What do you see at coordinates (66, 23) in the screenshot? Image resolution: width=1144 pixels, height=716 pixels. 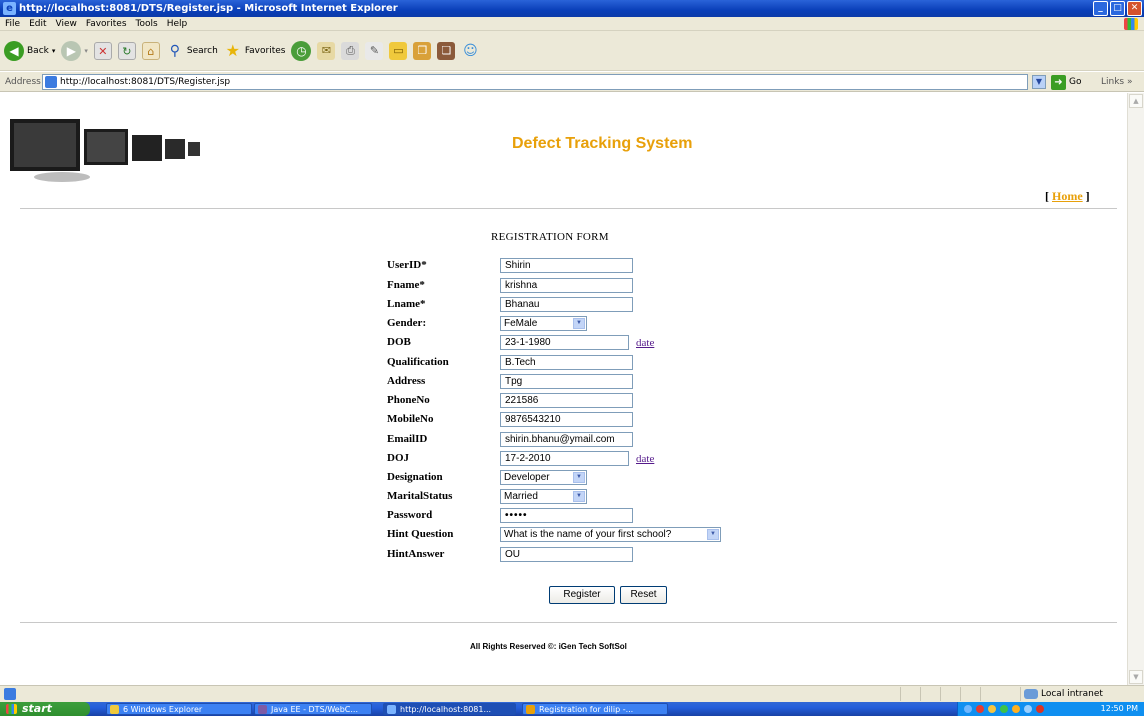 I see `menu-view: View` at bounding box center [66, 23].